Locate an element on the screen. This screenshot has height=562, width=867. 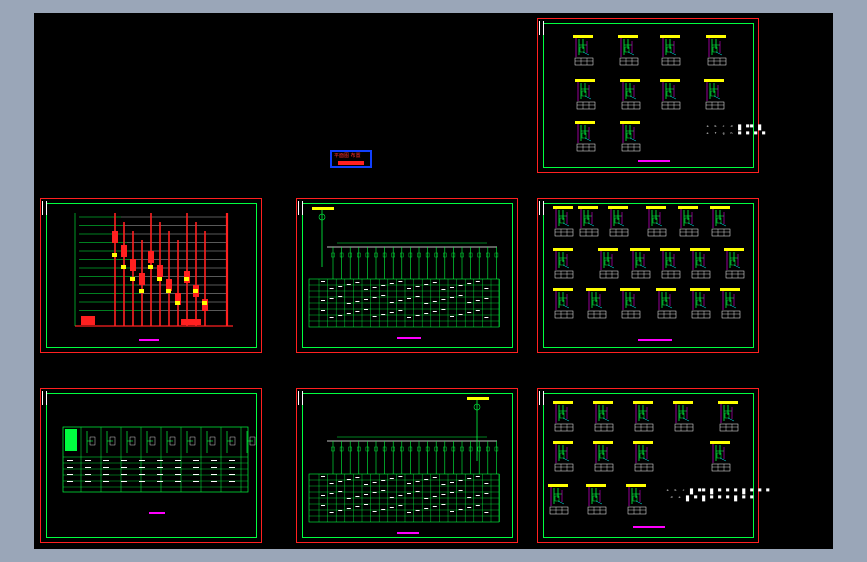
sheet-control-grid is located at coordinates (648, 275).